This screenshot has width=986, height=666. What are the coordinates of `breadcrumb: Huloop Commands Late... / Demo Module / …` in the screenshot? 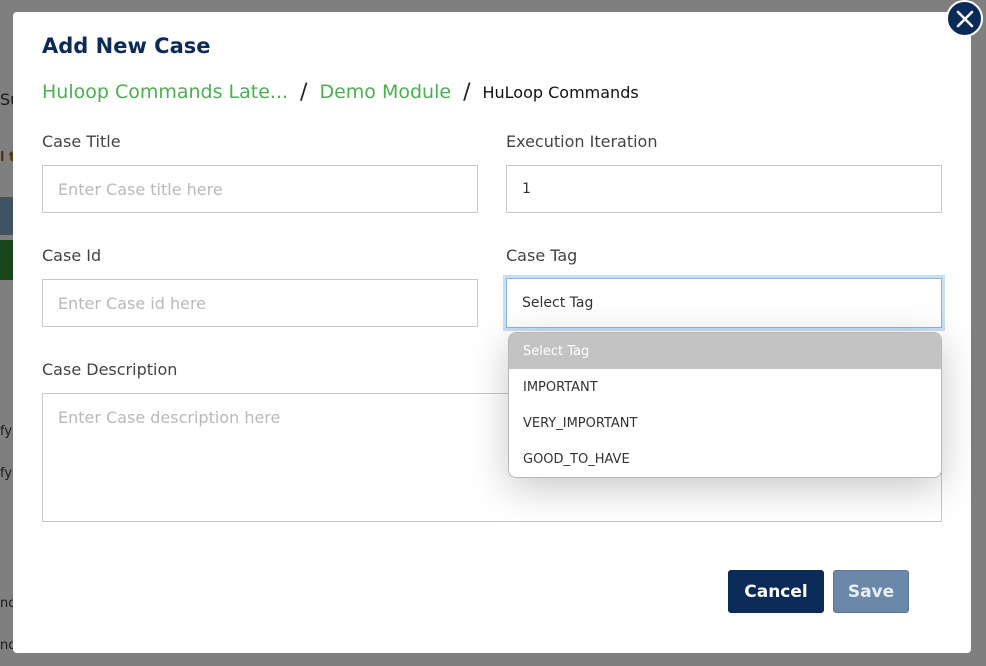 It's located at (340, 92).